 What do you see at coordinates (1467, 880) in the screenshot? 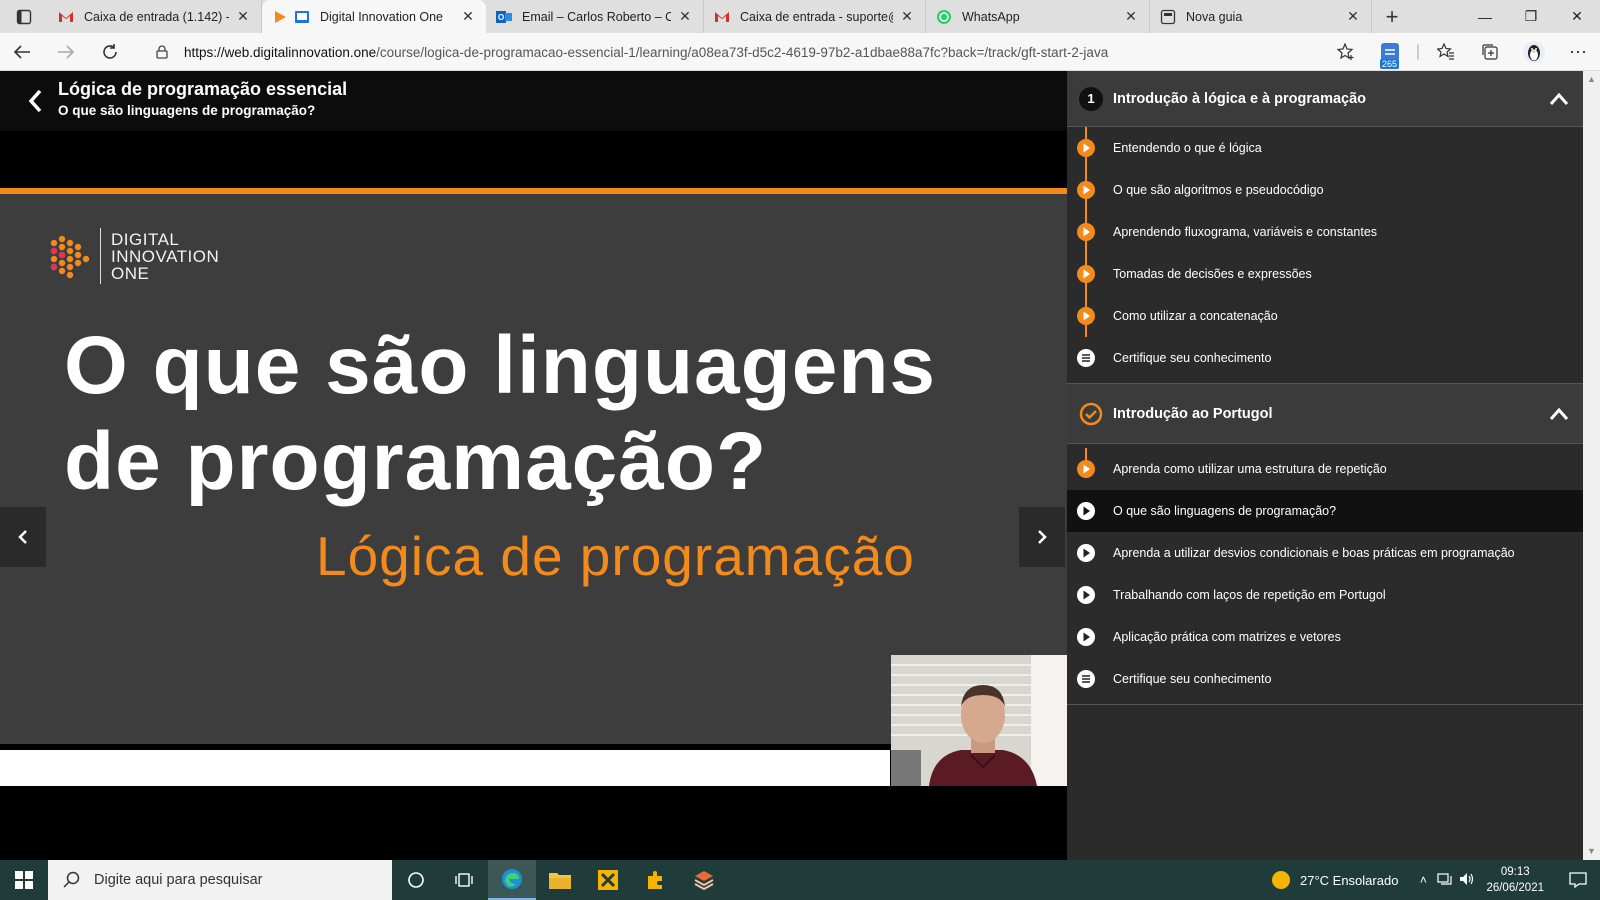
I see `volume-icon` at bounding box center [1467, 880].